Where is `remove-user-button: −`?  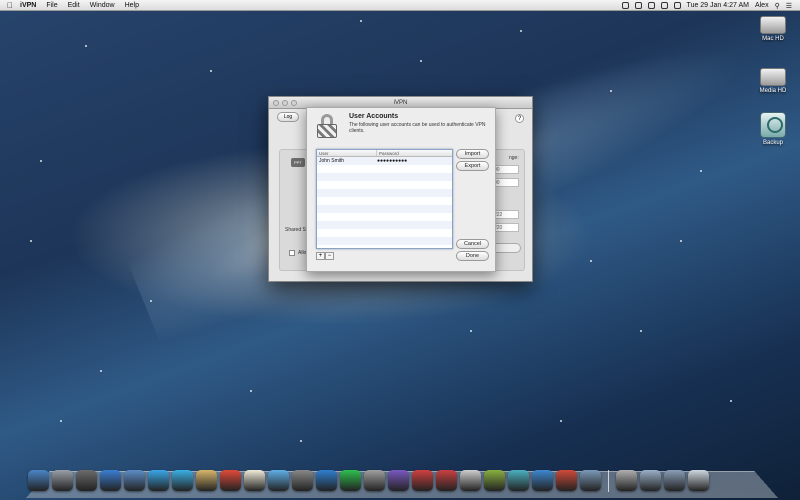 remove-user-button: − is located at coordinates (329, 256).